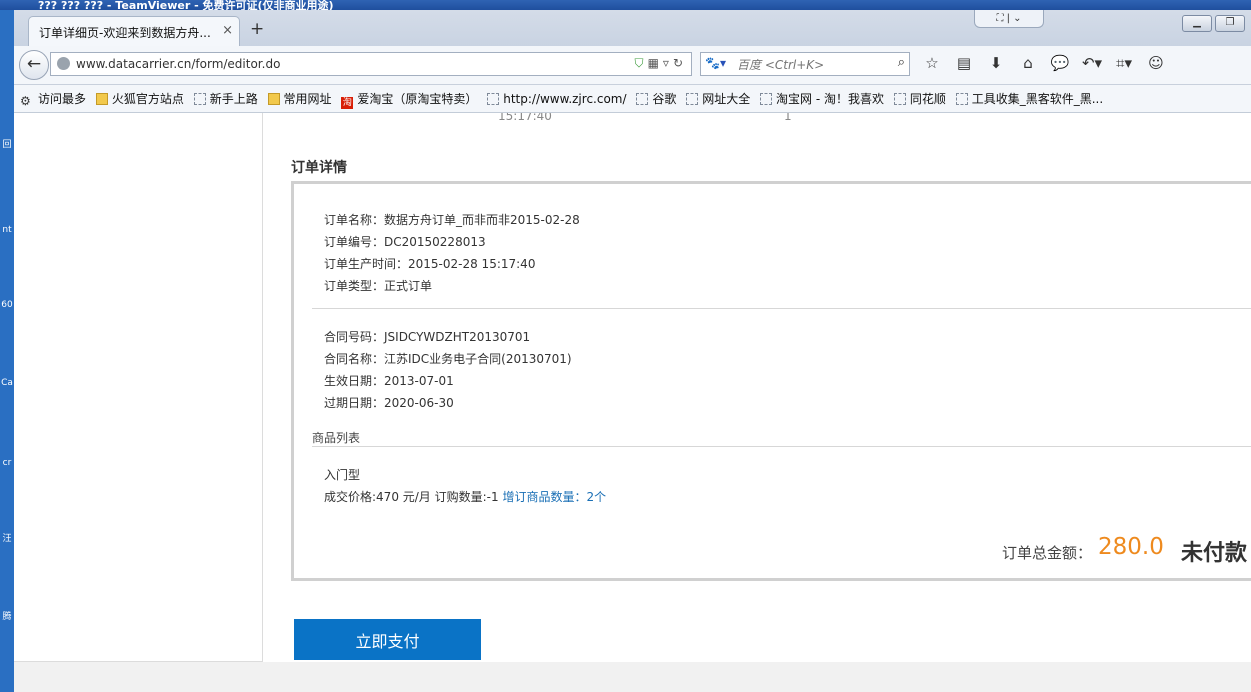 The image size is (1251, 692). Describe the element at coordinates (7, 463) in the screenshot. I see `desktop-icon-label: cr` at that location.